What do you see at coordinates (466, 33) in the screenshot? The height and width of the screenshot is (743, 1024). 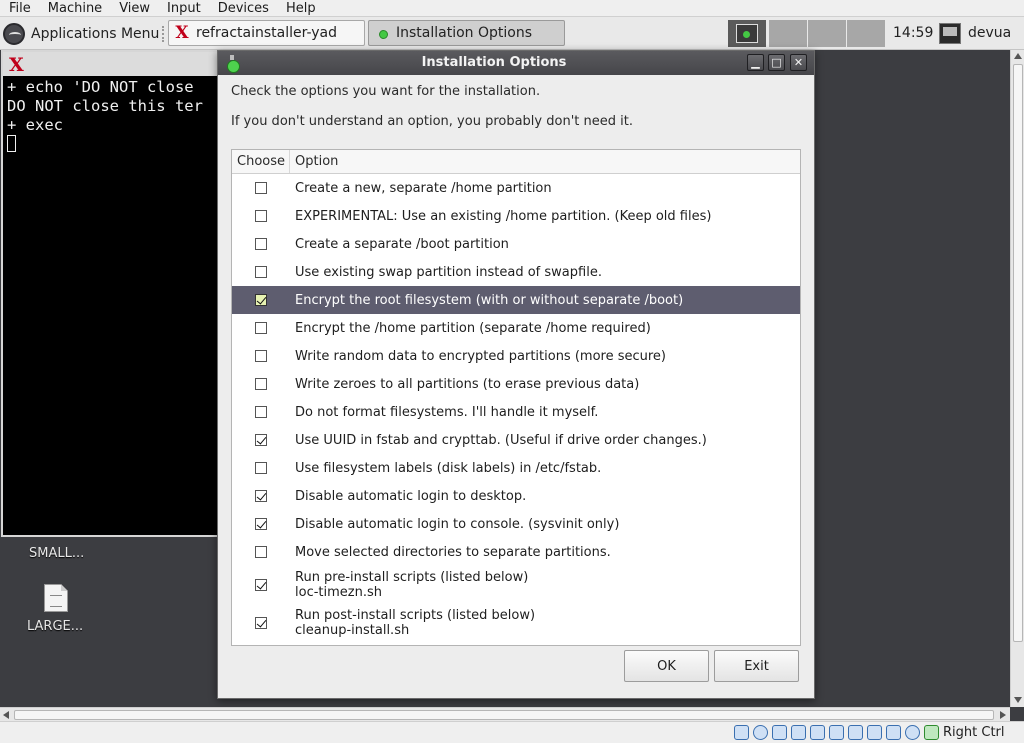 I see `taskbar-item-installation-options: Installation Options` at bounding box center [466, 33].